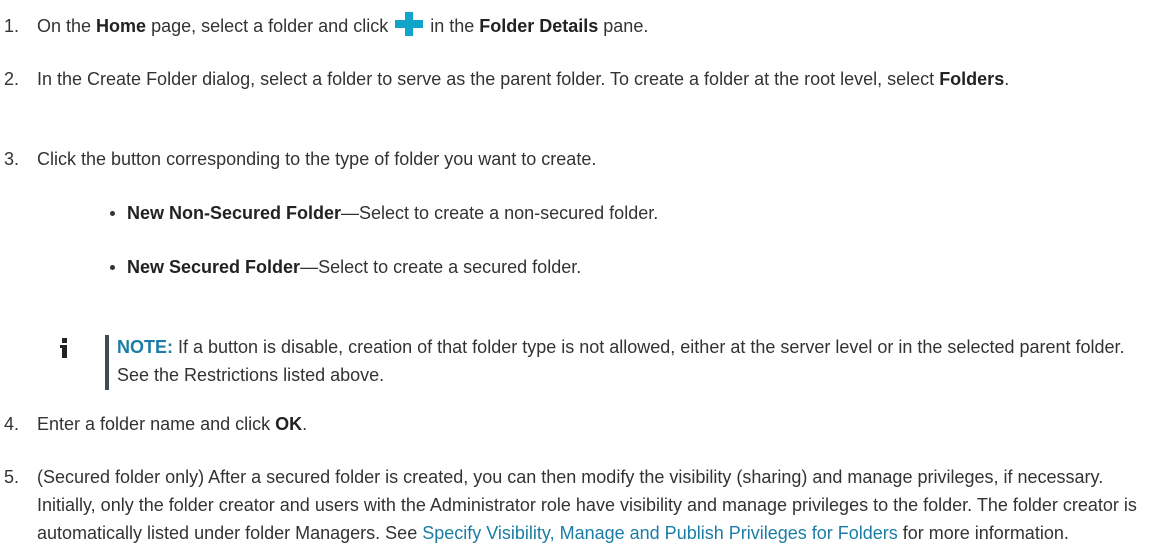 This screenshot has width=1159, height=549. Describe the element at coordinates (12, 424) in the screenshot. I see `step-number: 4.` at that location.